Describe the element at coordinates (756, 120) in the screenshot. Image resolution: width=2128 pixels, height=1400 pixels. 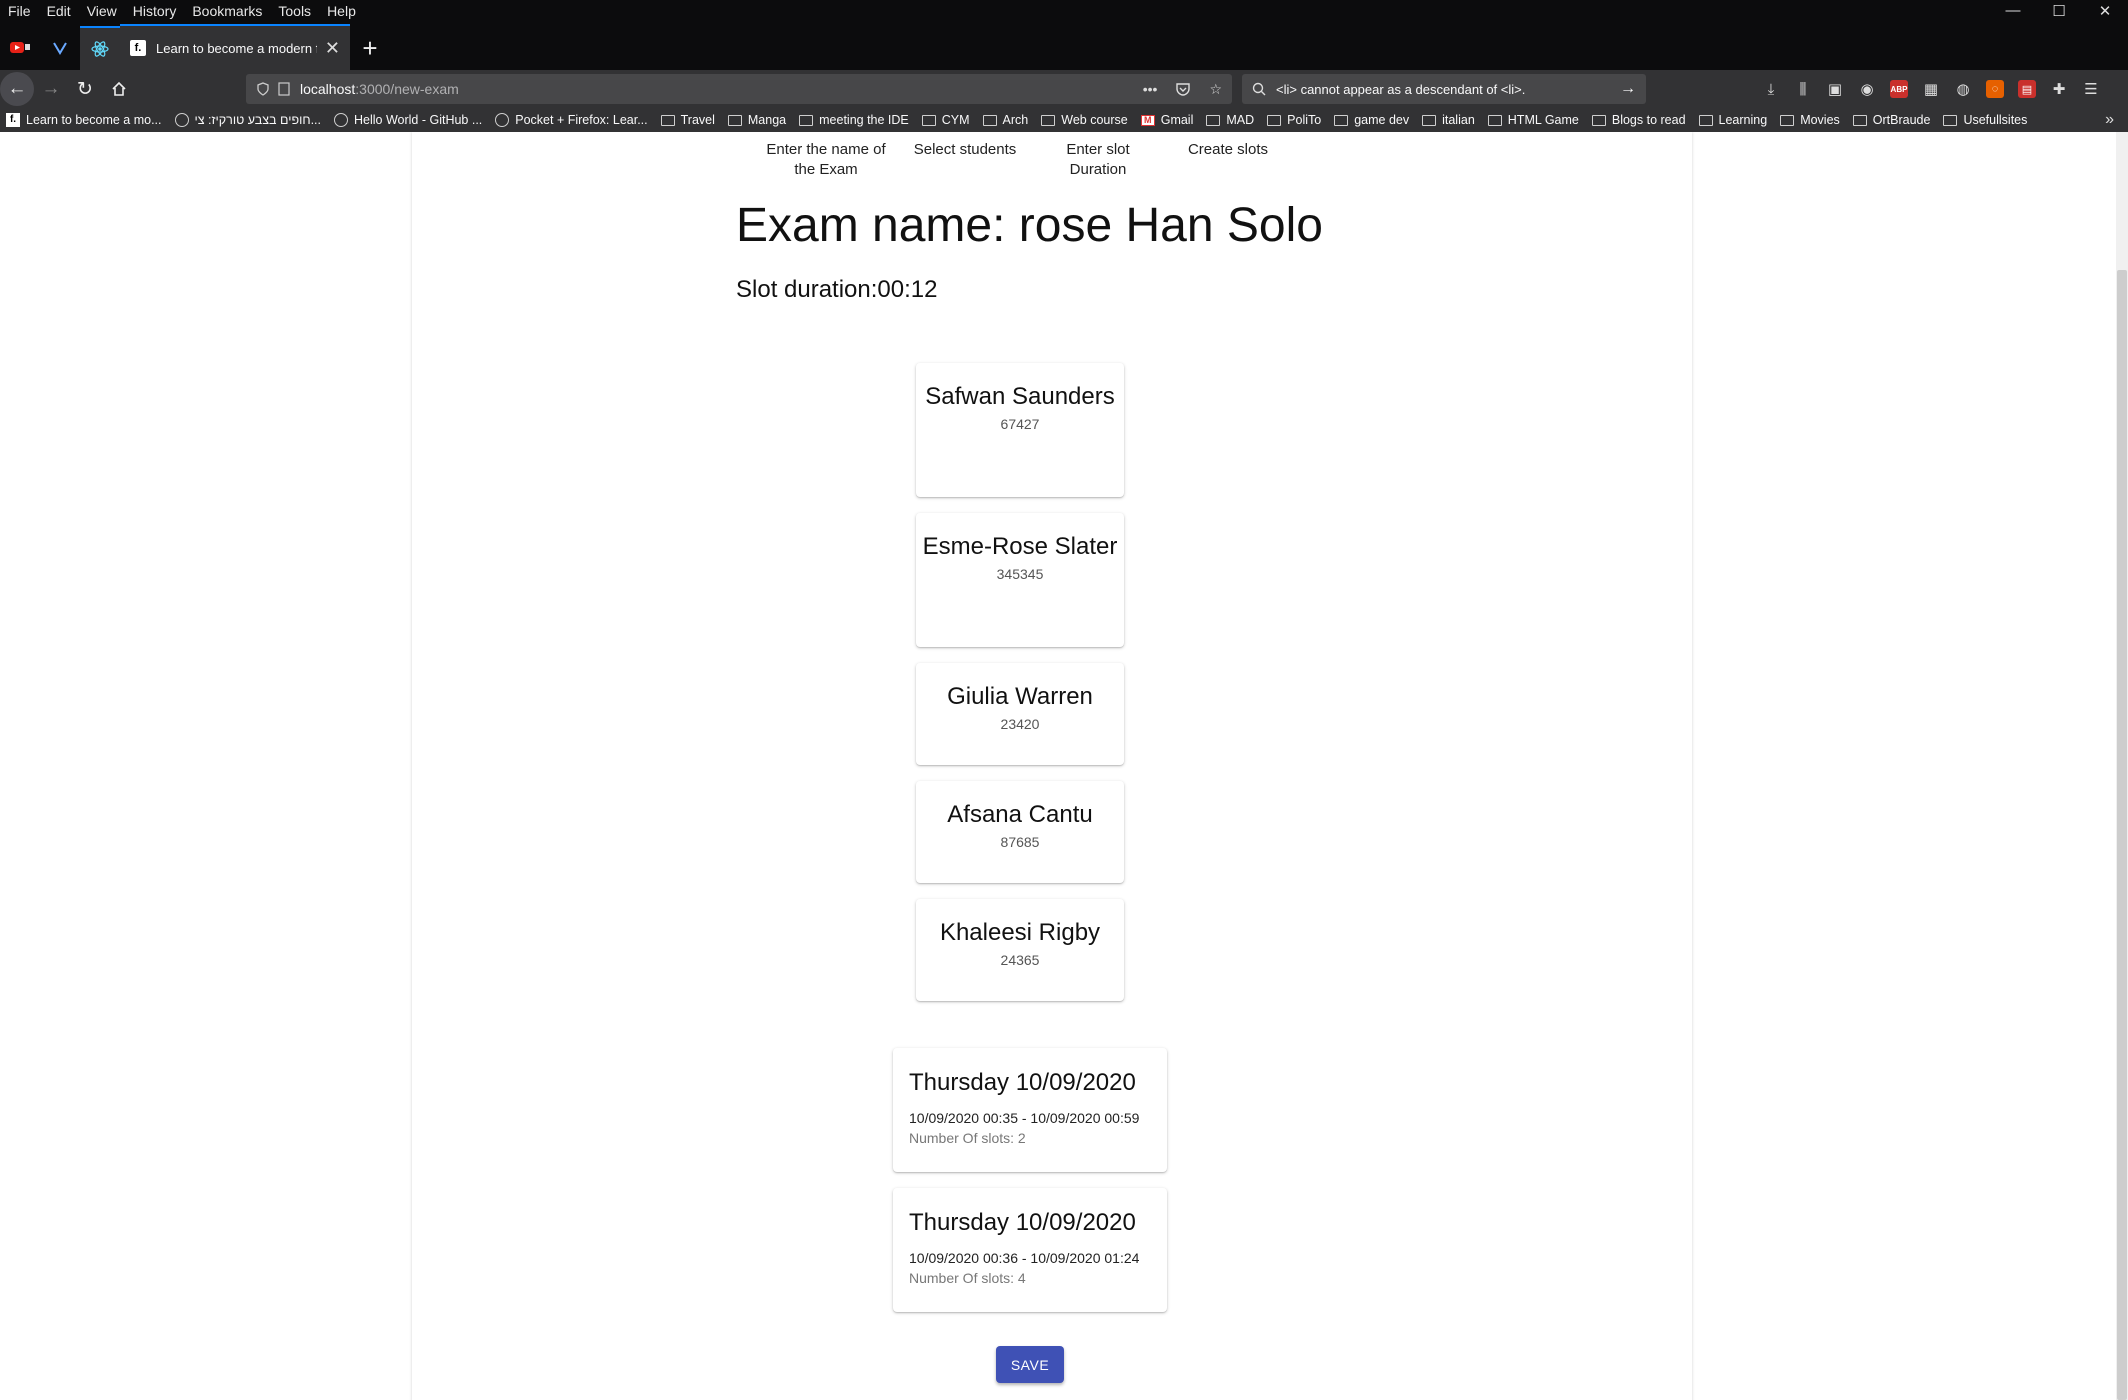
I see `bookmark-folder: Manga` at that location.